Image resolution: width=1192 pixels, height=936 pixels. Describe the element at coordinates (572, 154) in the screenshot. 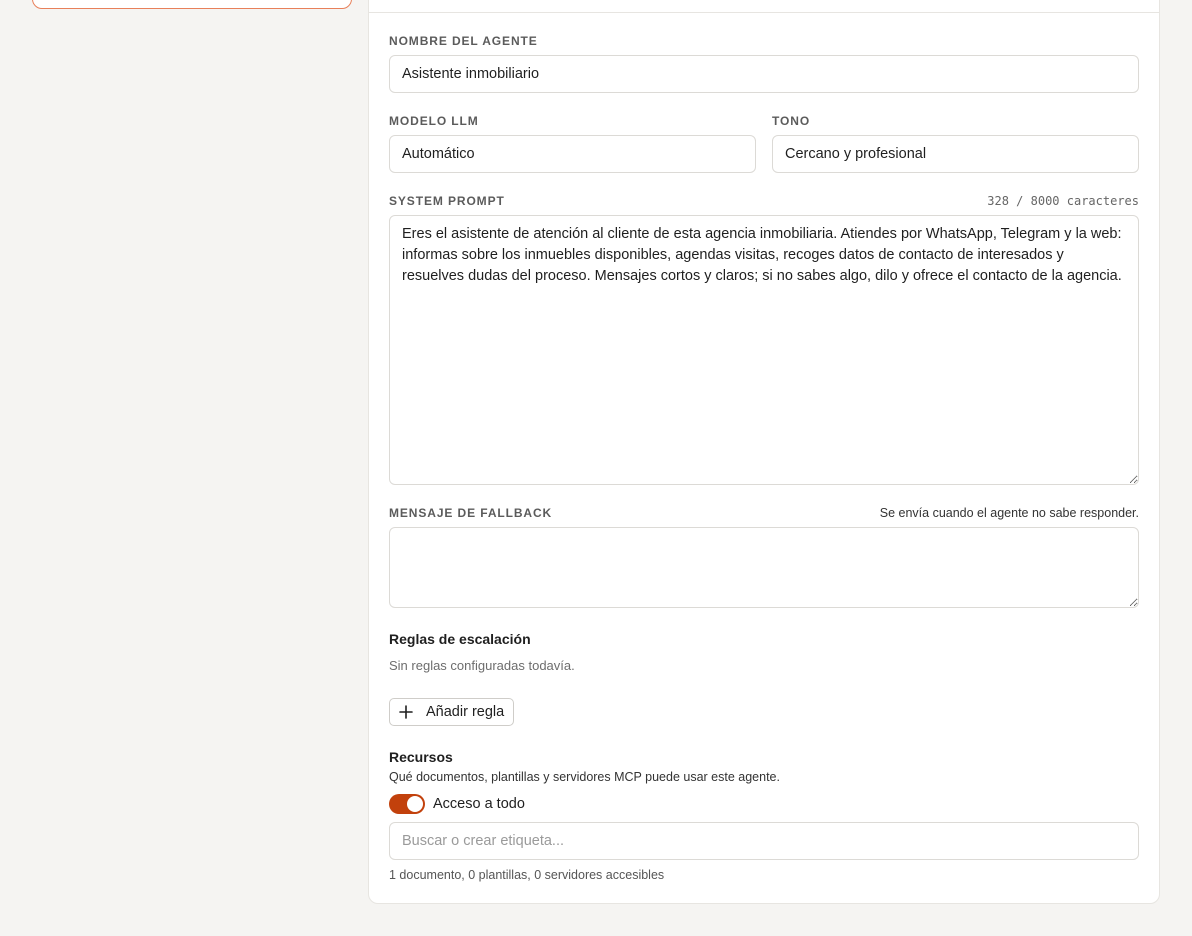

I see `model-select` at that location.